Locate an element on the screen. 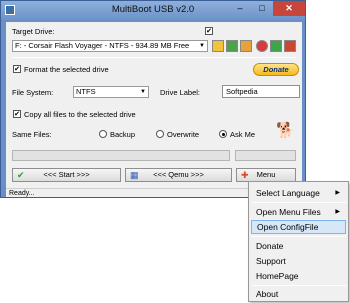 This screenshot has height=303, width=350. format-drive-checkbox: ✔ is located at coordinates (17, 69).